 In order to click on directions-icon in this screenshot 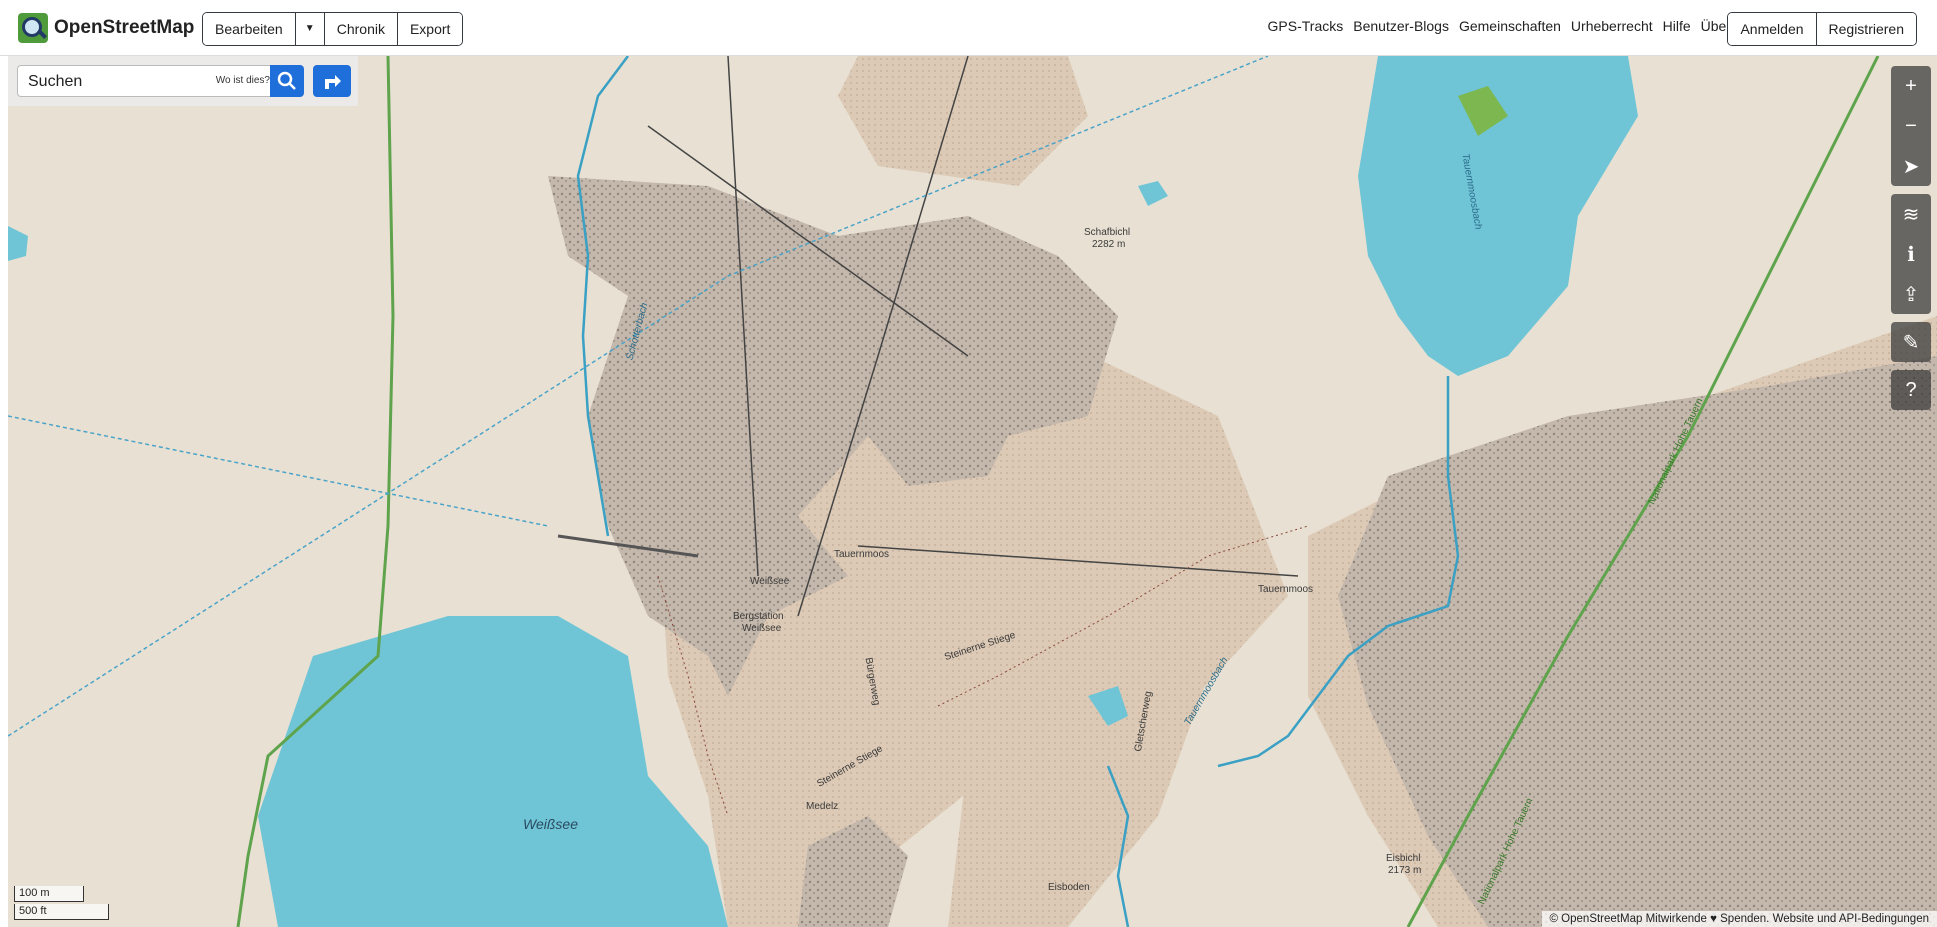, I will do `click(333, 82)`.